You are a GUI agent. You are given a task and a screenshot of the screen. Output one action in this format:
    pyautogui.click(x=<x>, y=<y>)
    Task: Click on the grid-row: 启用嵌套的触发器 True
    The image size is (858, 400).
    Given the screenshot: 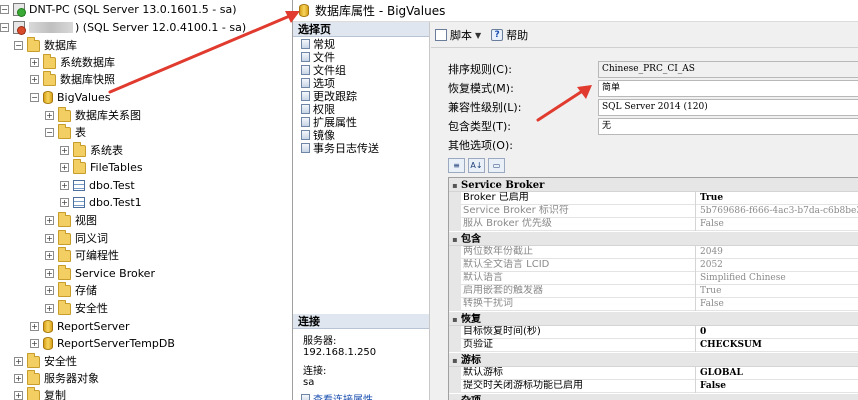 What is the action you would take?
    pyautogui.click(x=653, y=291)
    